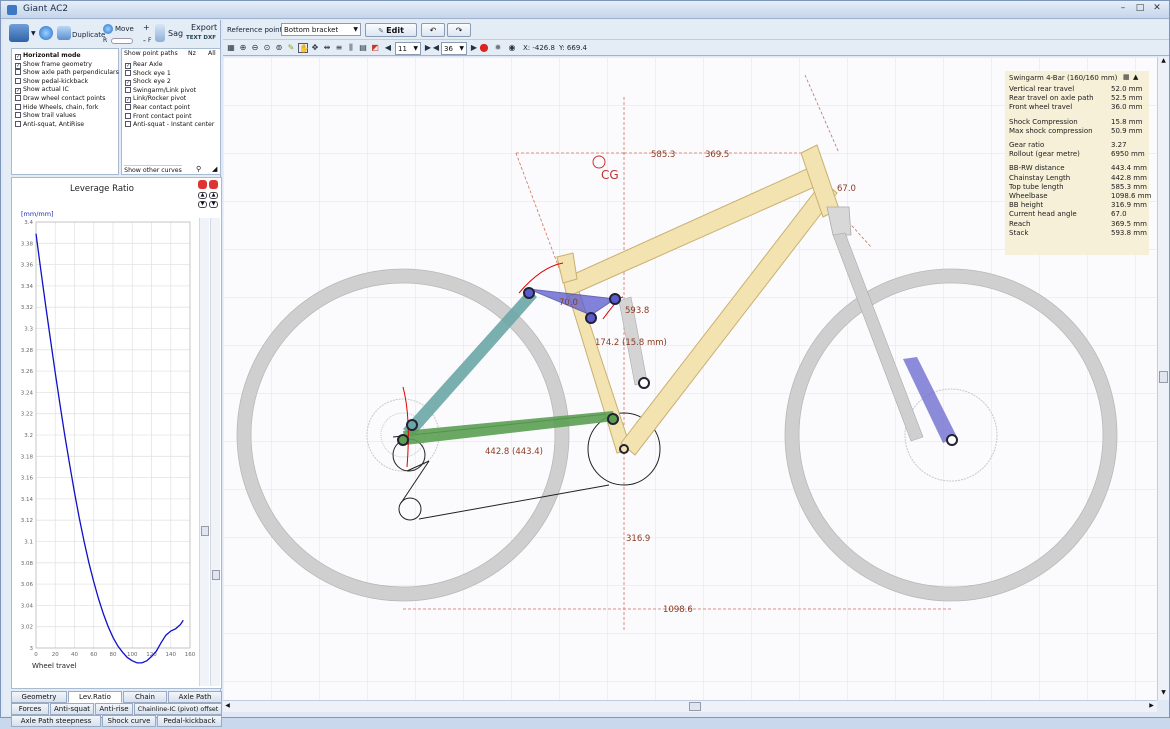 The height and width of the screenshot is (729, 1170). Describe the element at coordinates (321, 29) in the screenshot. I see `reference-point-select: Bottom bracket ▼` at that location.